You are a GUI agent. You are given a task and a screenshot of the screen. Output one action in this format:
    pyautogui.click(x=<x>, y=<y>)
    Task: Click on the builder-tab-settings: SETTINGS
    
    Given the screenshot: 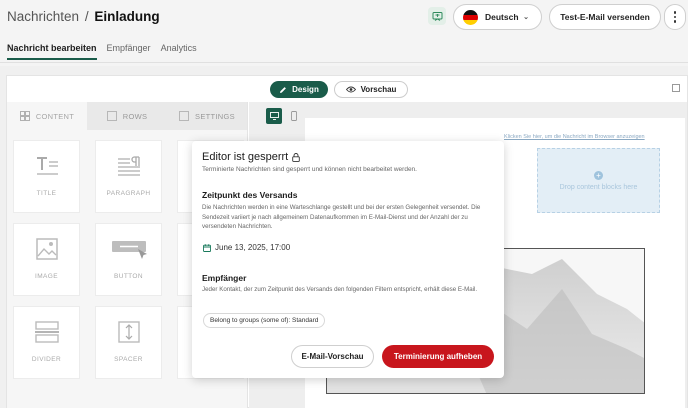 What is the action you would take?
    pyautogui.click(x=207, y=116)
    